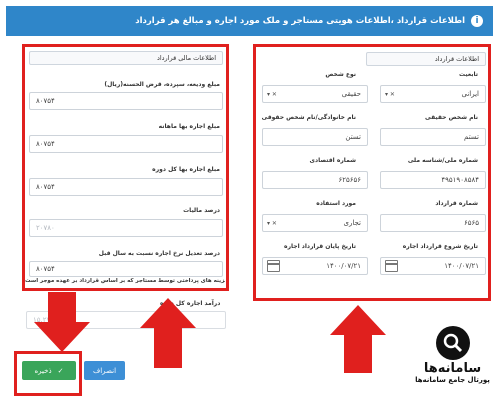 The height and width of the screenshot is (408, 499). Describe the element at coordinates (315, 180) in the screenshot. I see `economic-code-field: ۶۲۵۶۵۶` at that location.